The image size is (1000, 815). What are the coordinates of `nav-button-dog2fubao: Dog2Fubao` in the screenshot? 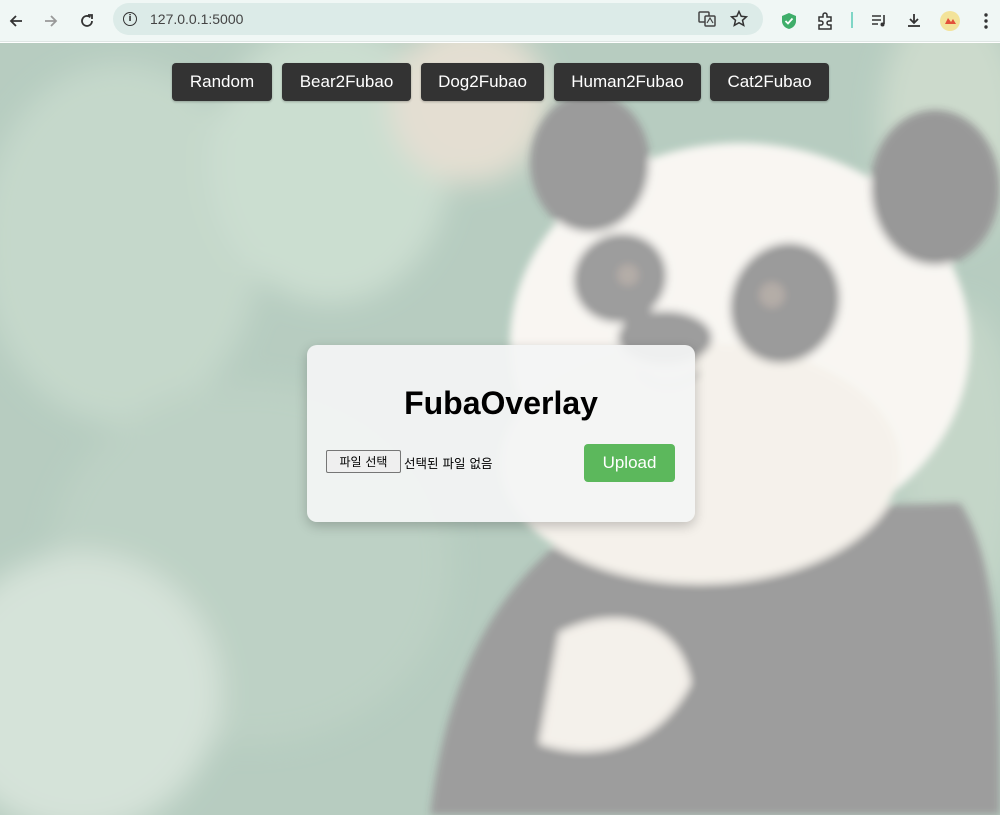 It's located at (482, 82).